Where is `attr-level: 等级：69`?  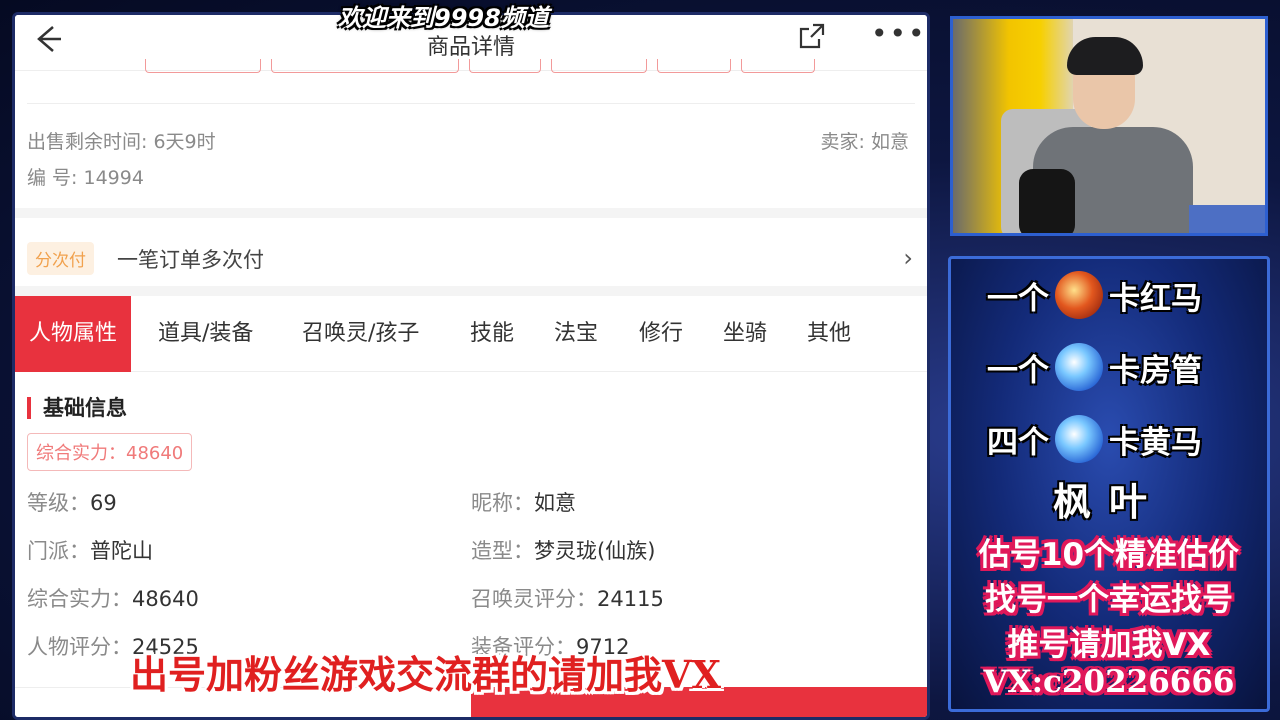 attr-level: 等级：69 is located at coordinates (72, 503).